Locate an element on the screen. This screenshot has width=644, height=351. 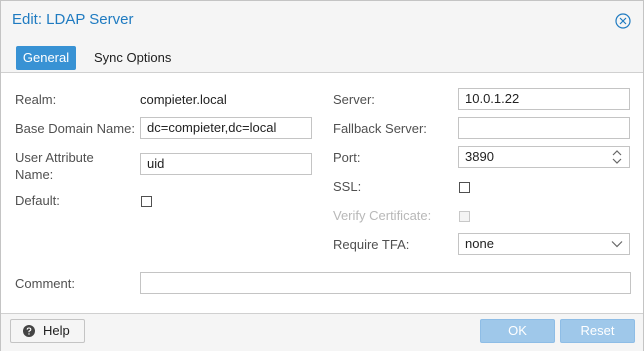
title-bar: Edit: LDAP Server is located at coordinates (322, 20).